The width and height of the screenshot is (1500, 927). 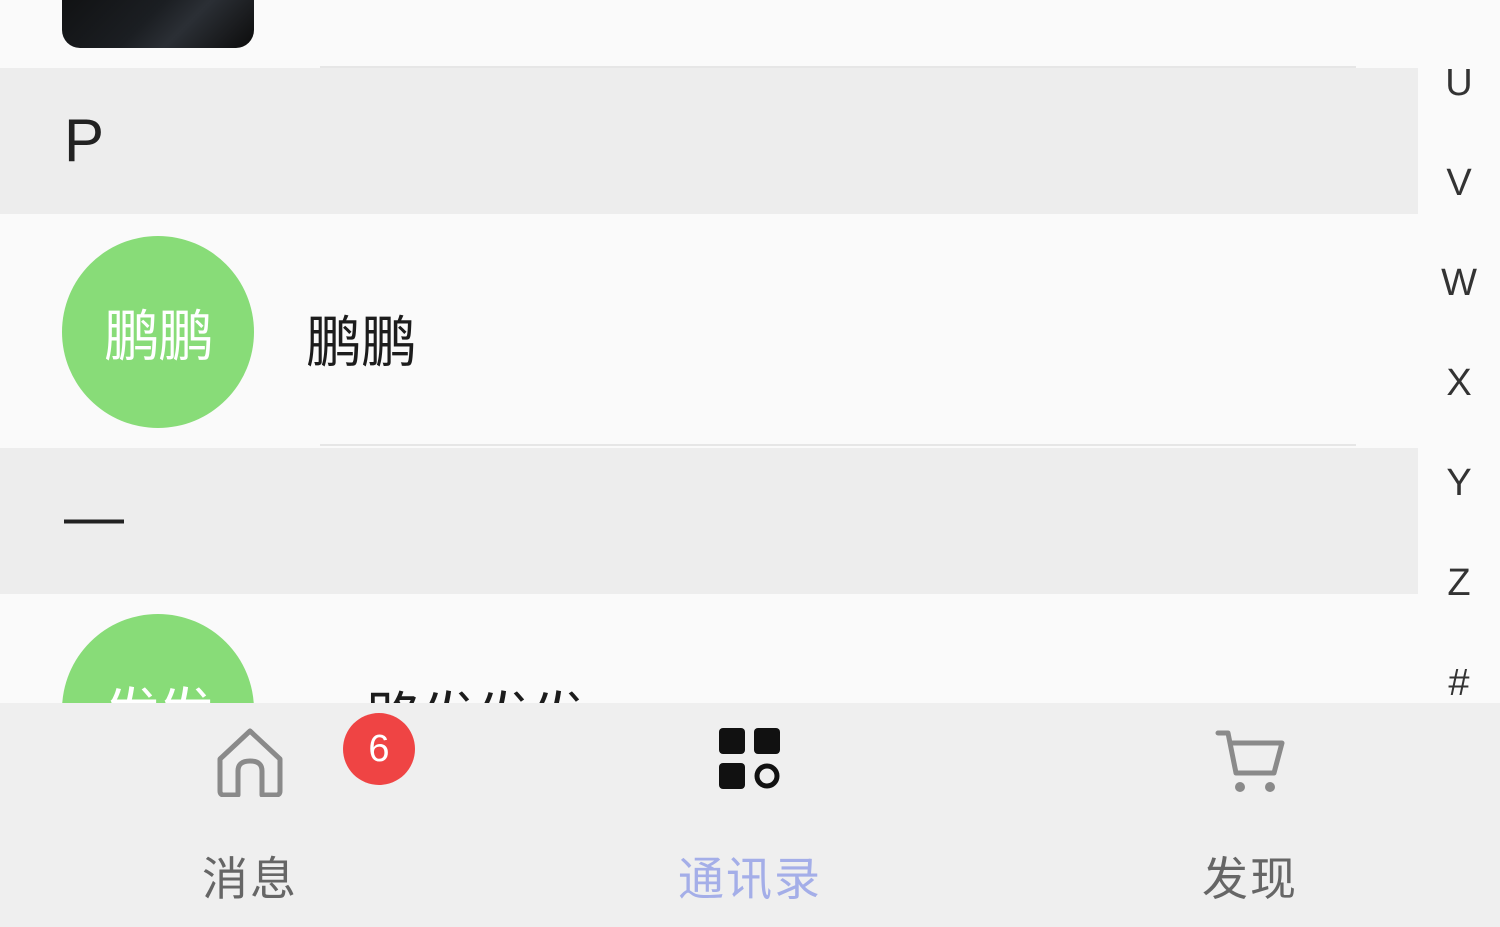 What do you see at coordinates (1250, 815) in the screenshot?
I see `tab-discover: 发现` at bounding box center [1250, 815].